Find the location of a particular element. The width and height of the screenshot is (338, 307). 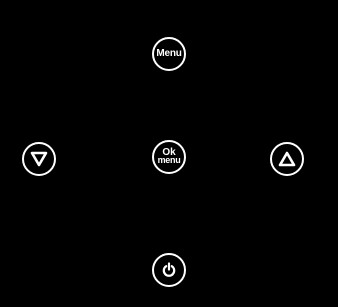

ok-menu-button: Ok menu is located at coordinates (169, 157).